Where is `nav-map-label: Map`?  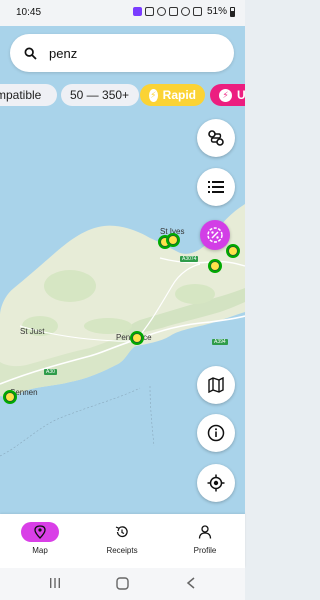
nav-map-label: Map is located at coordinates (40, 550).